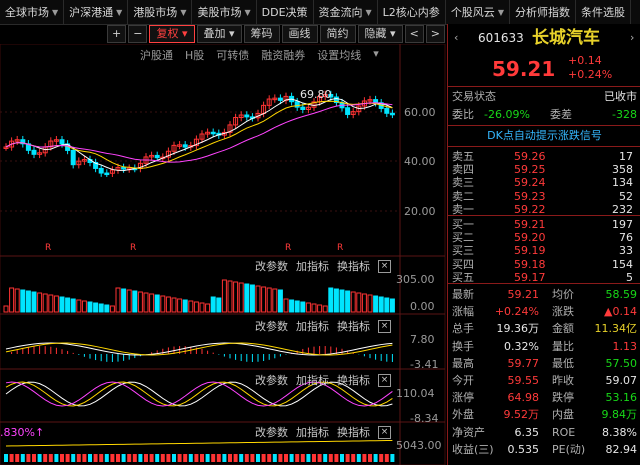  What do you see at coordinates (621, 398) in the screenshot?
I see `stat-value: 53.16` at bounding box center [621, 398].